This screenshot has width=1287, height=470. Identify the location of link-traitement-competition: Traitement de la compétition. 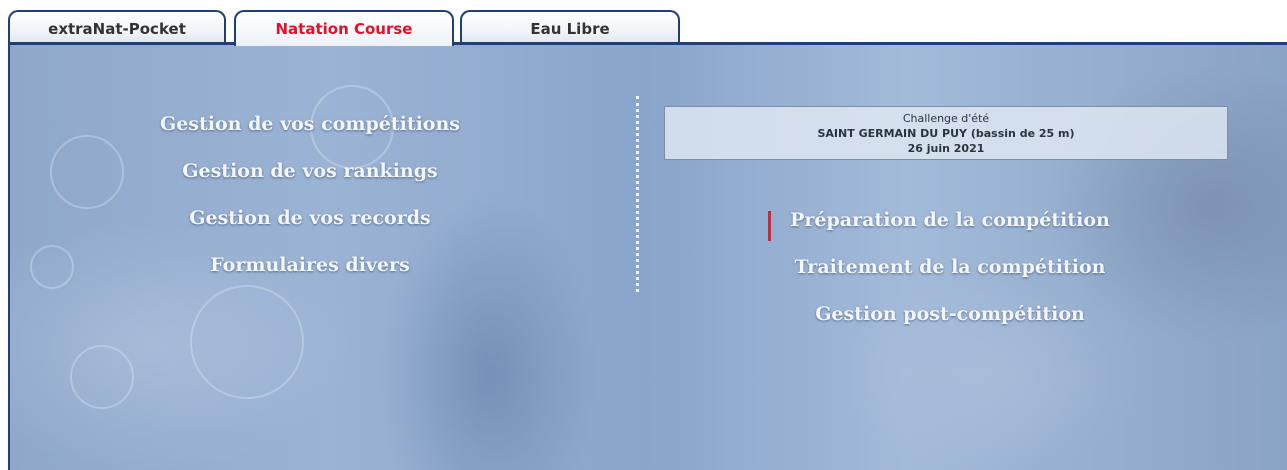
(950, 278).